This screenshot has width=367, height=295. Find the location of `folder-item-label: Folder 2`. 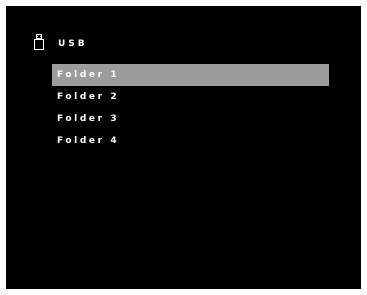

folder-item-label: Folder 2 is located at coordinates (88, 97).